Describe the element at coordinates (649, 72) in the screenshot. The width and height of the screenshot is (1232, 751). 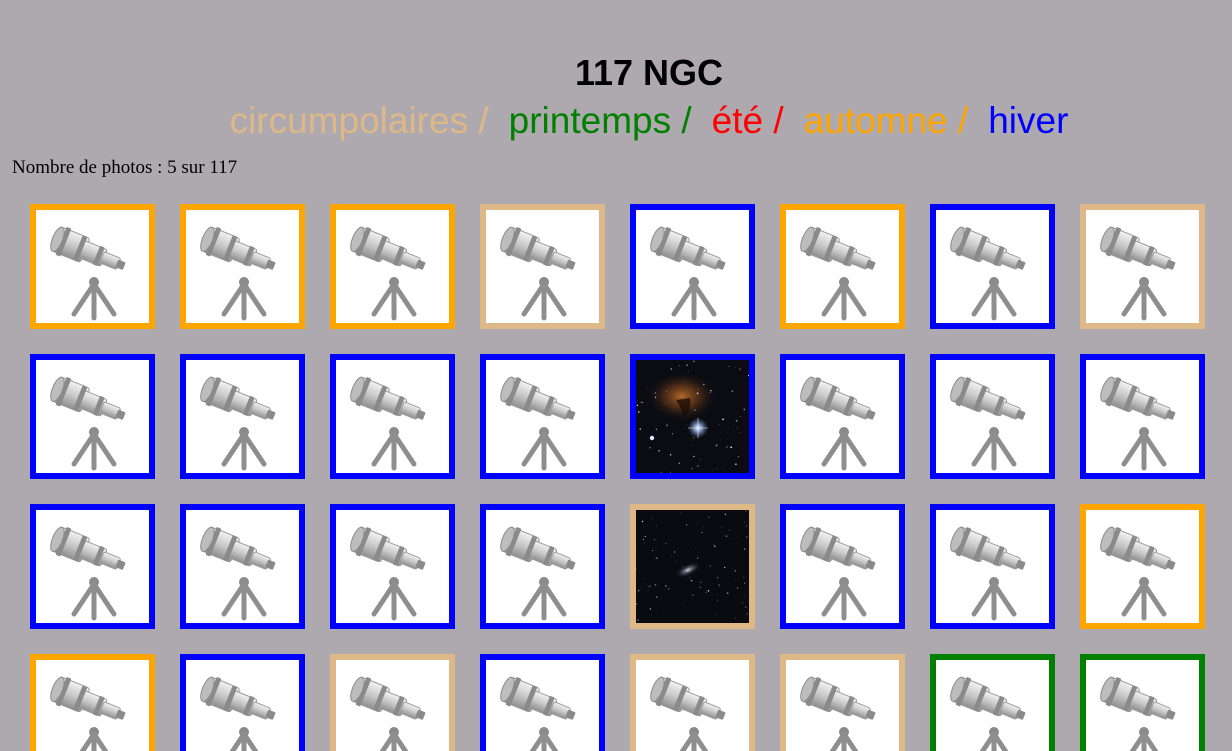
I see `page-title: 117 NGC` at that location.